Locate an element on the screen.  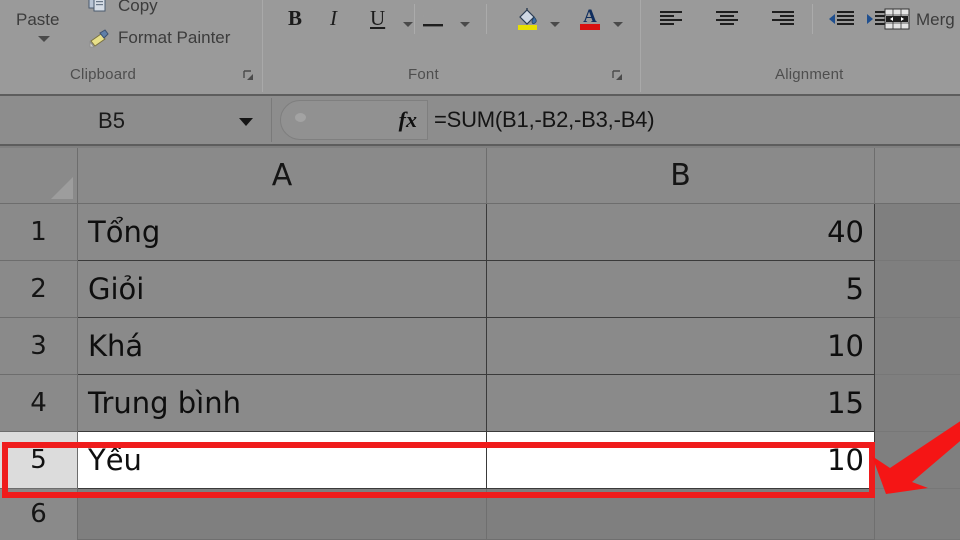
row-header-1: 1 is located at coordinates (39, 232).